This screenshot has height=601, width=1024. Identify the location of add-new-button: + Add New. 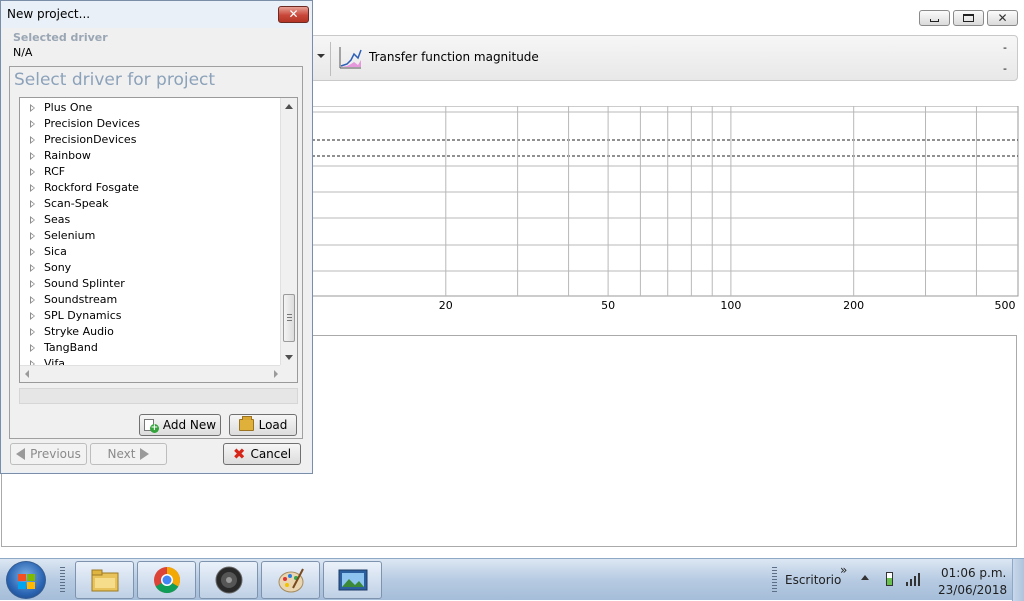
(180, 425).